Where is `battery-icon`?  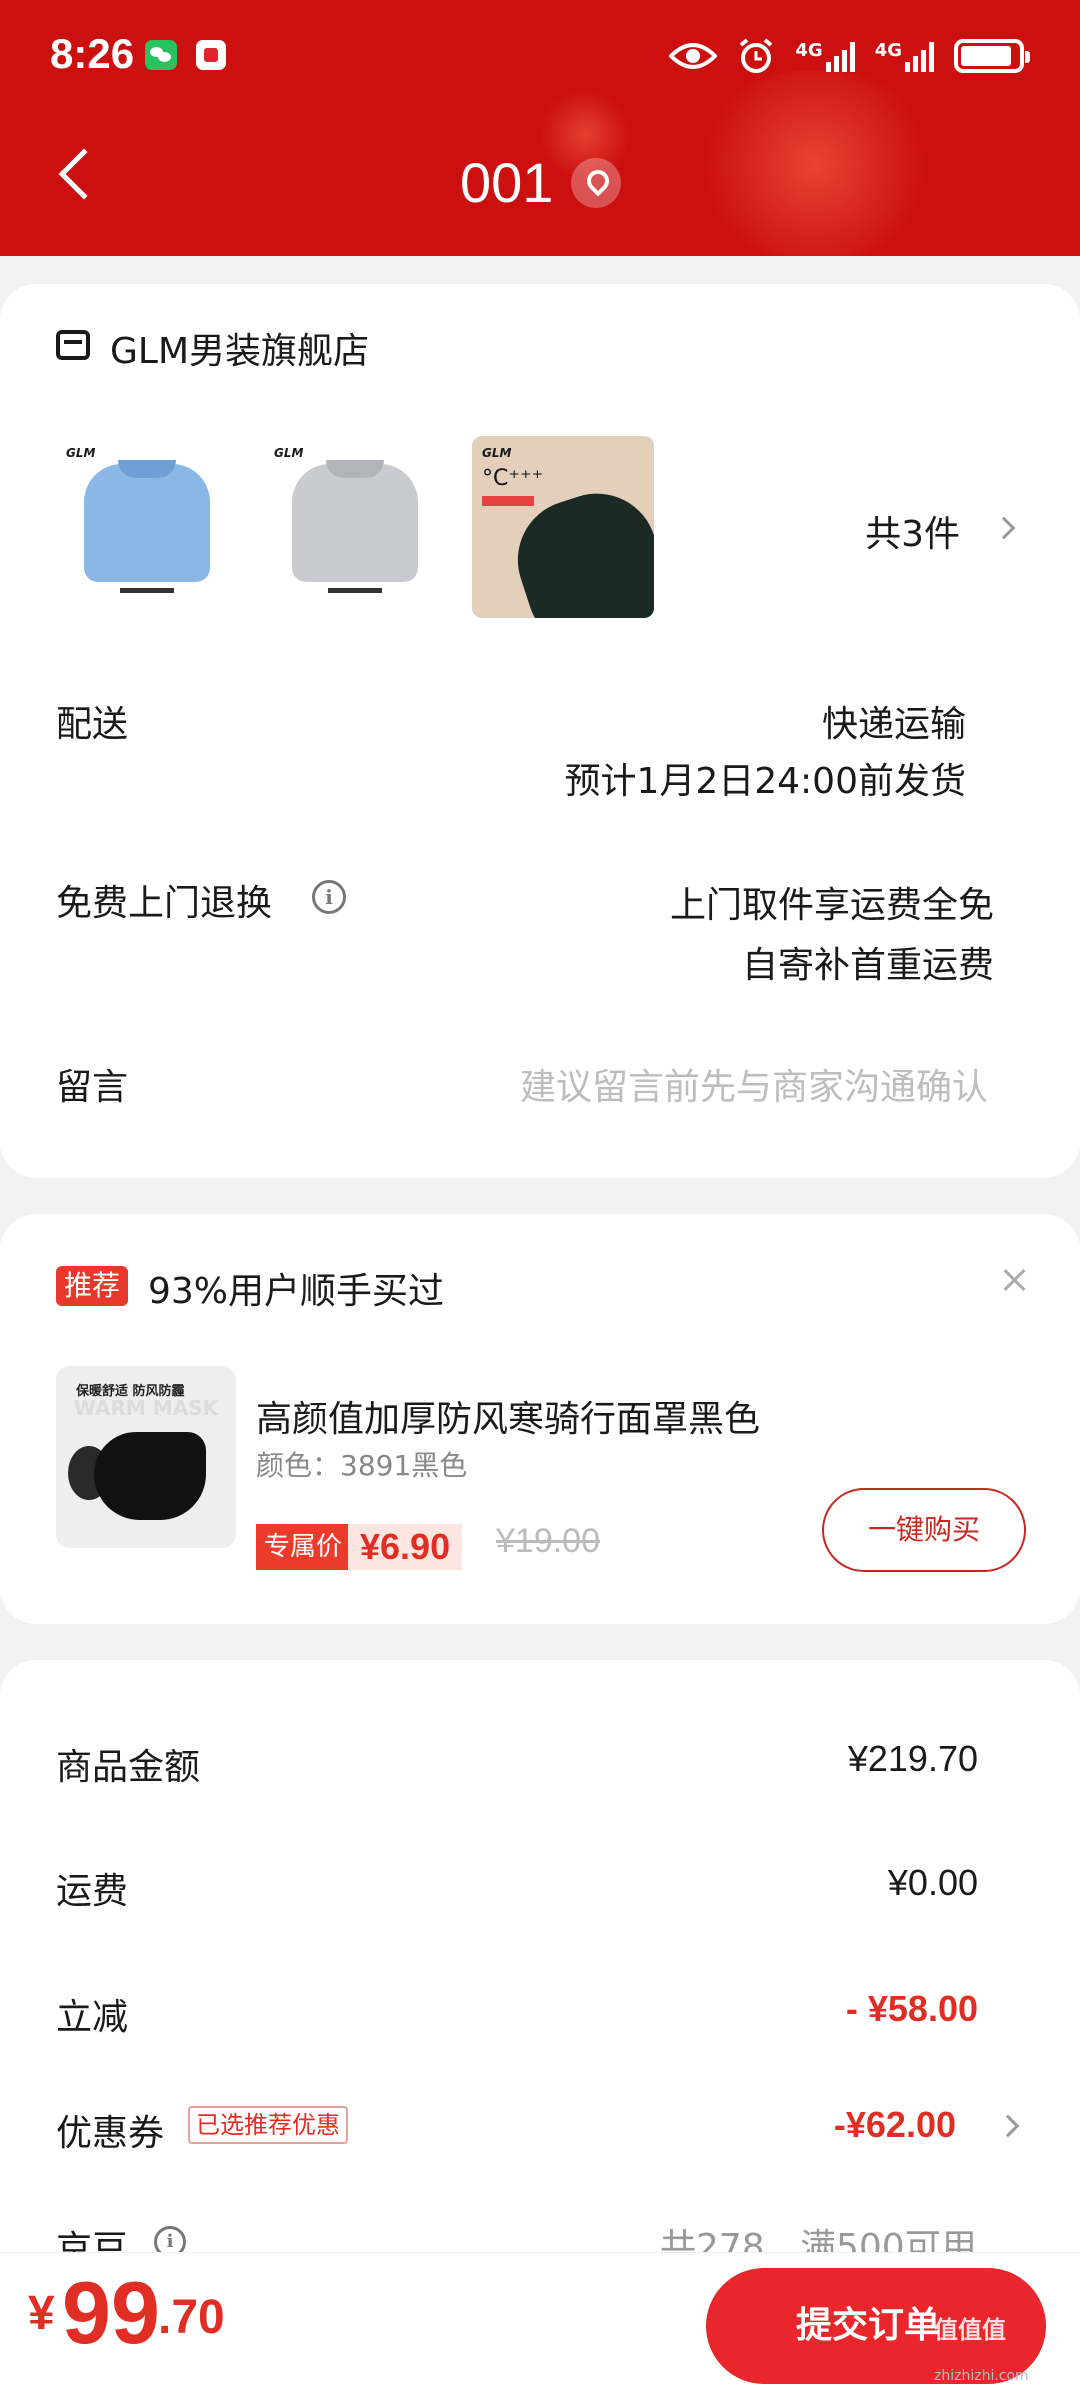
battery-icon is located at coordinates (992, 56).